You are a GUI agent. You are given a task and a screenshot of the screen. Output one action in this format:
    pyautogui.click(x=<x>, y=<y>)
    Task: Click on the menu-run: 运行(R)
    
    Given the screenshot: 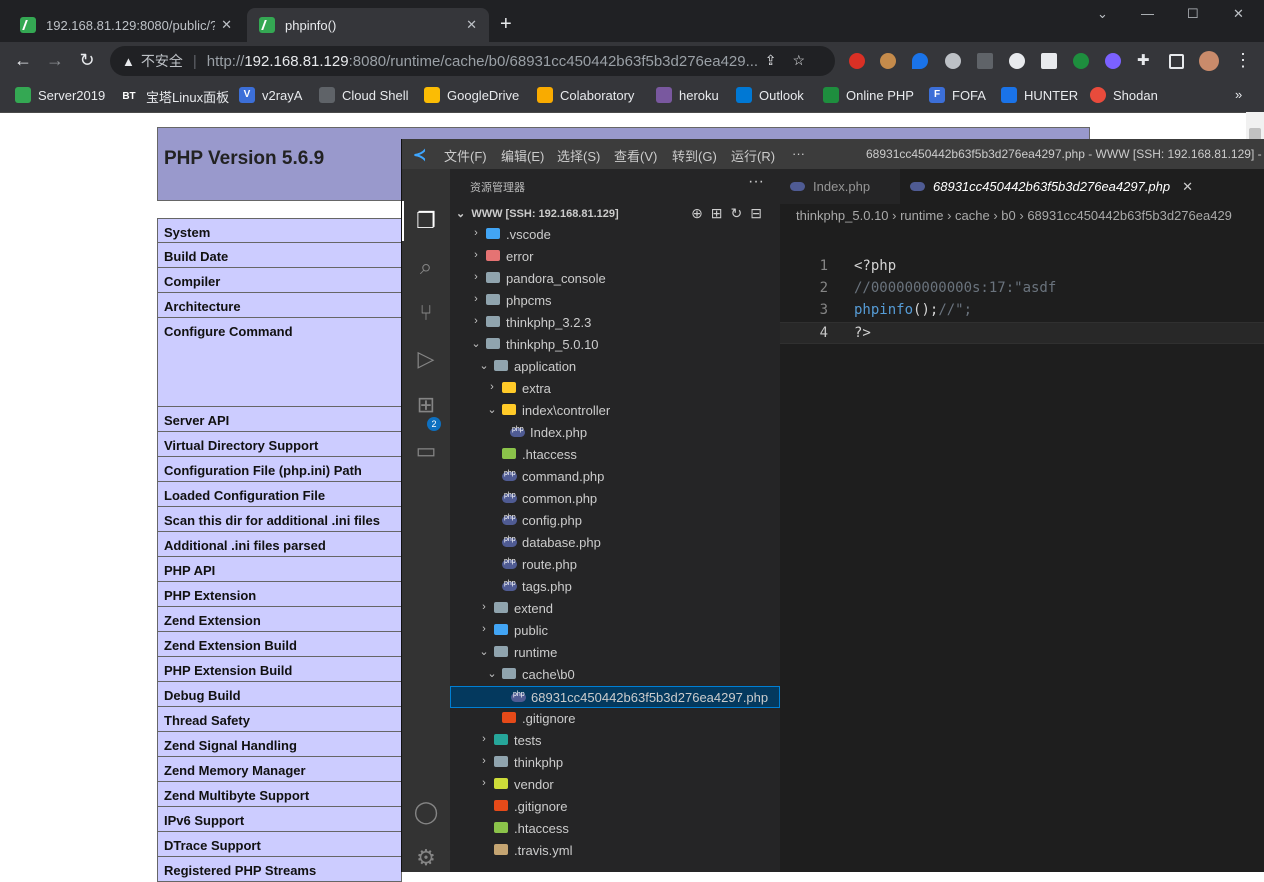 What is the action you would take?
    pyautogui.click(x=753, y=155)
    